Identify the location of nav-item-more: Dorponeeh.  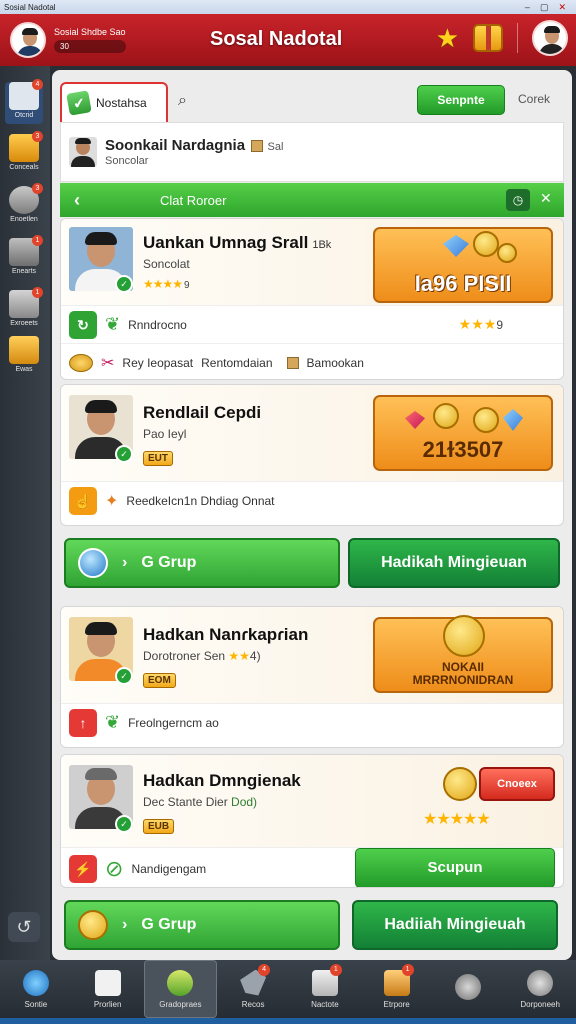
(540, 989).